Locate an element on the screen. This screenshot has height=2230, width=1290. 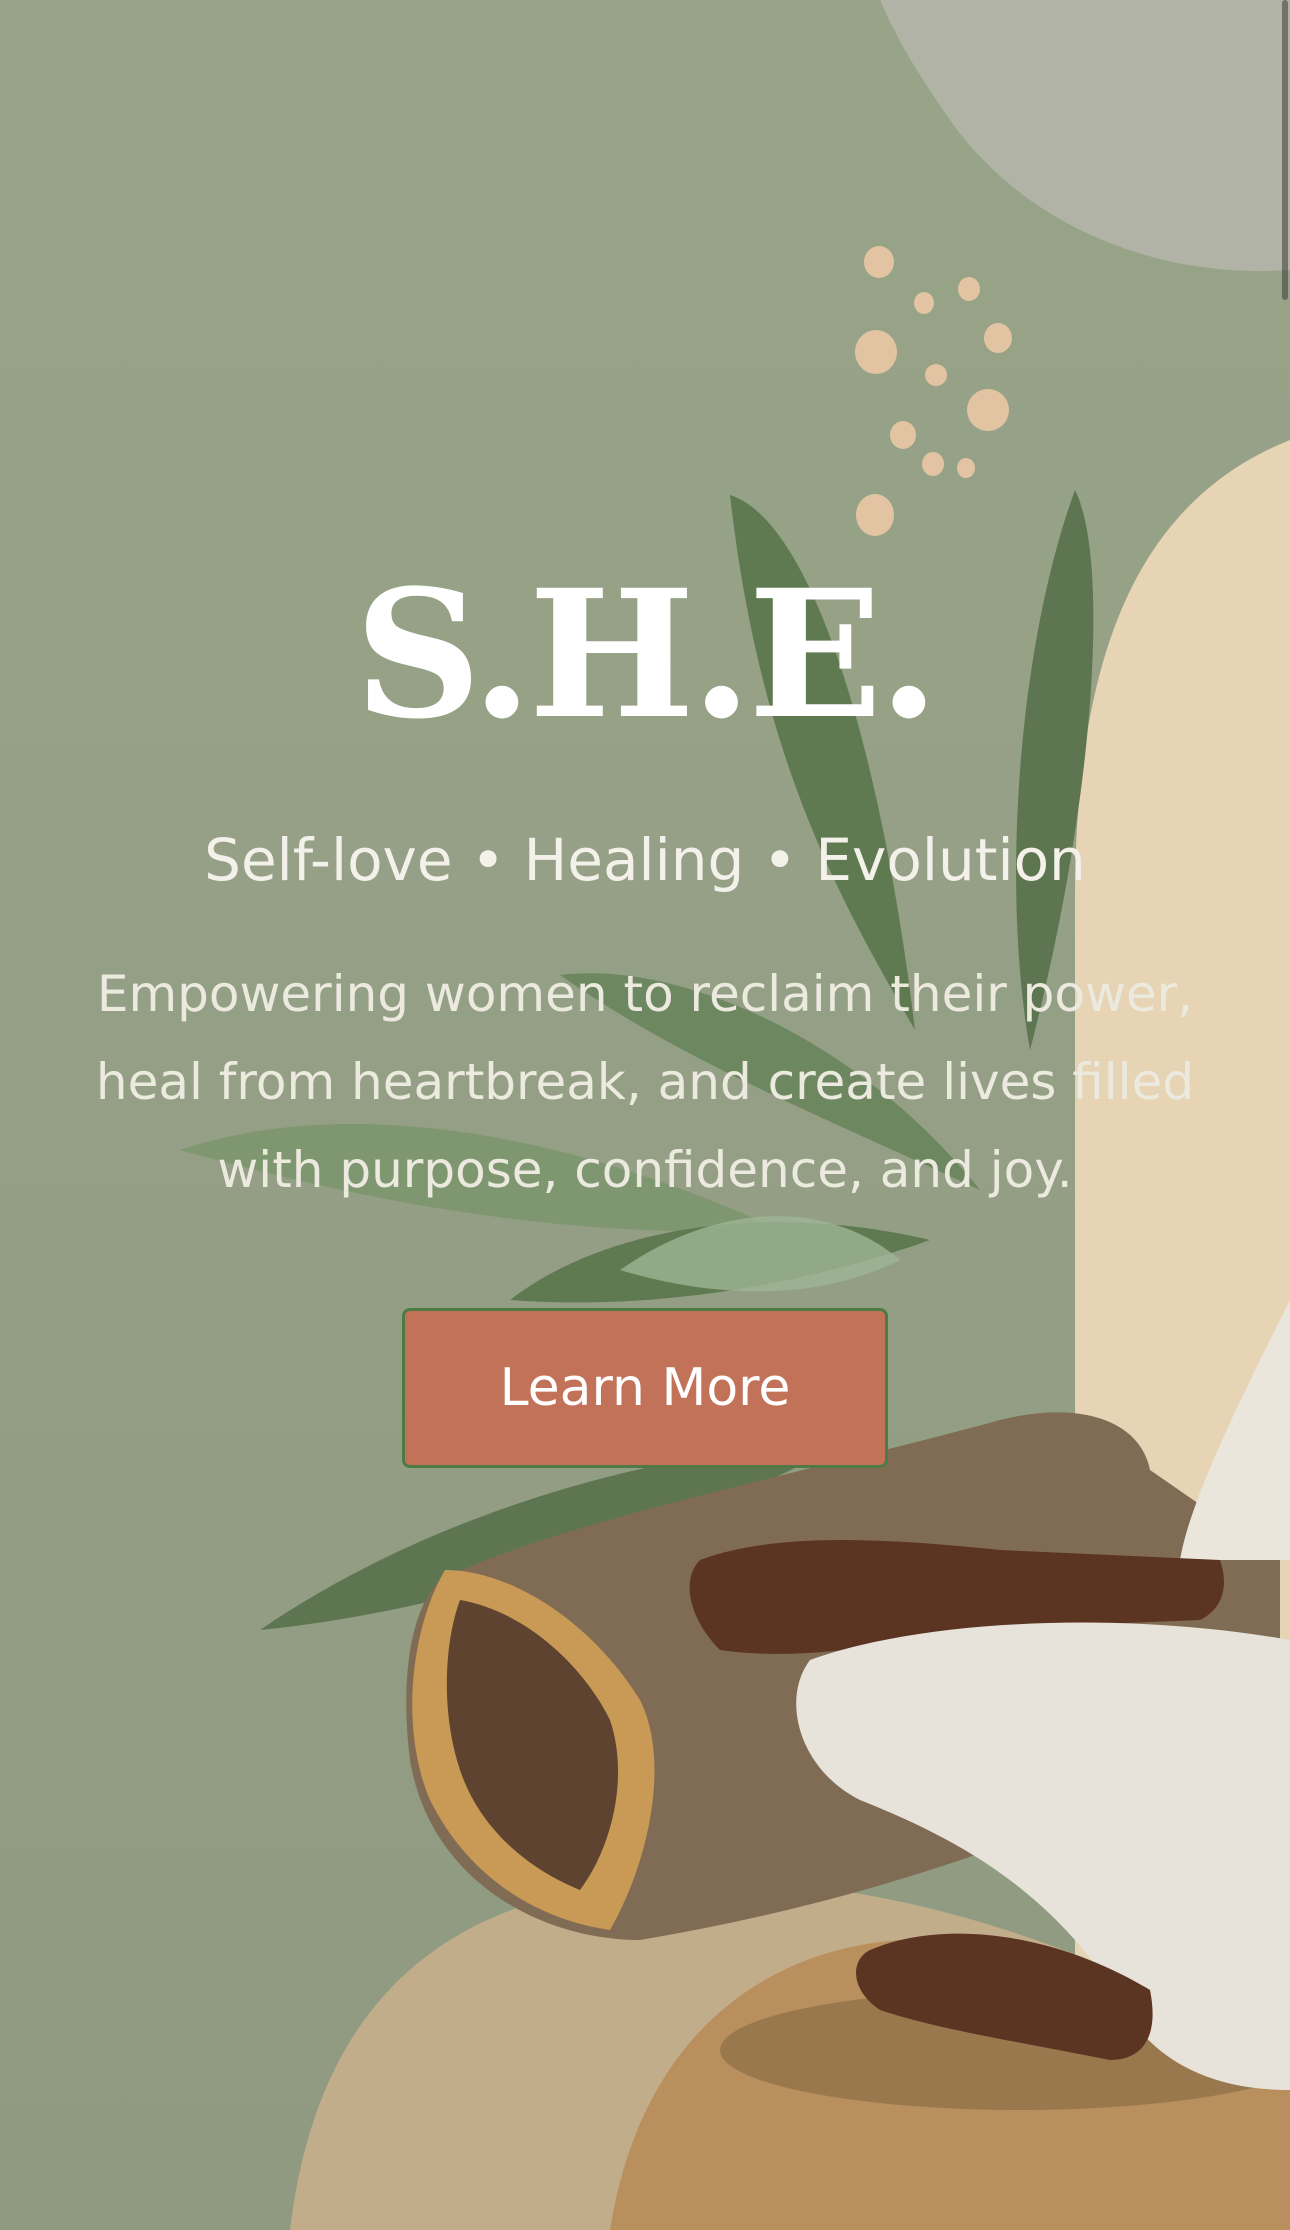
tagline: Self-love • Healing • Evolution is located at coordinates (645, 860).